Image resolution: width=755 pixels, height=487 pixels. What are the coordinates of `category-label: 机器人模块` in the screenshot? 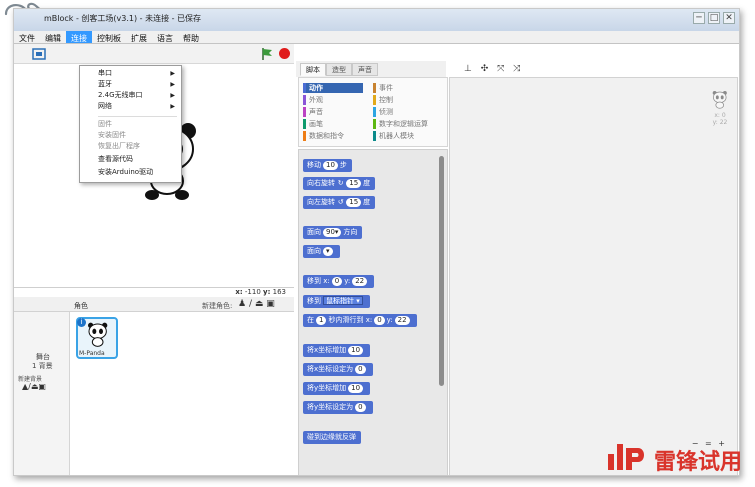 It's located at (396, 136).